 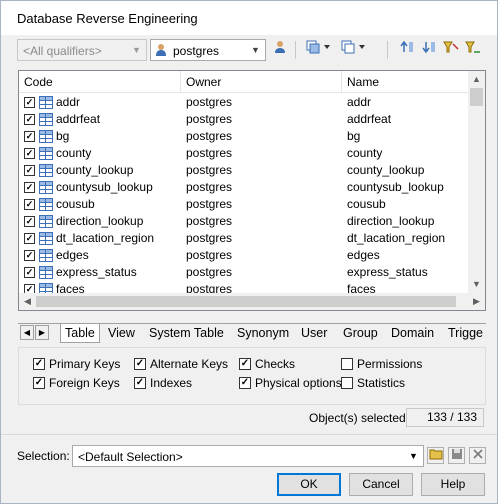 What do you see at coordinates (476, 79) in the screenshot?
I see `scroll-up-icon: ▲` at bounding box center [476, 79].